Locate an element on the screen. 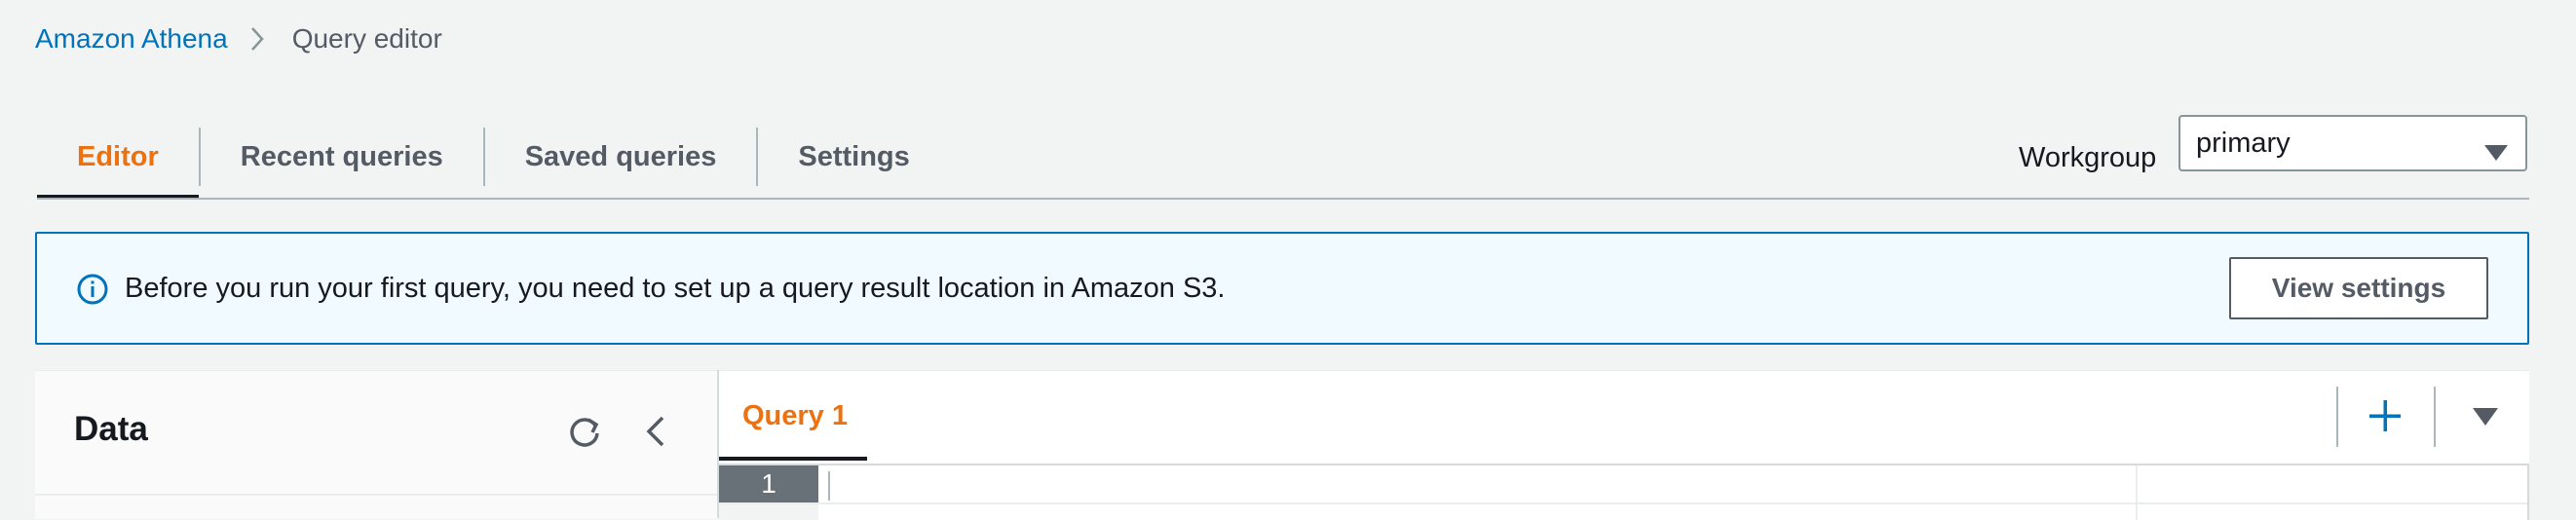 Image resolution: width=2576 pixels, height=520 pixels. refresh-icon is located at coordinates (584, 431).